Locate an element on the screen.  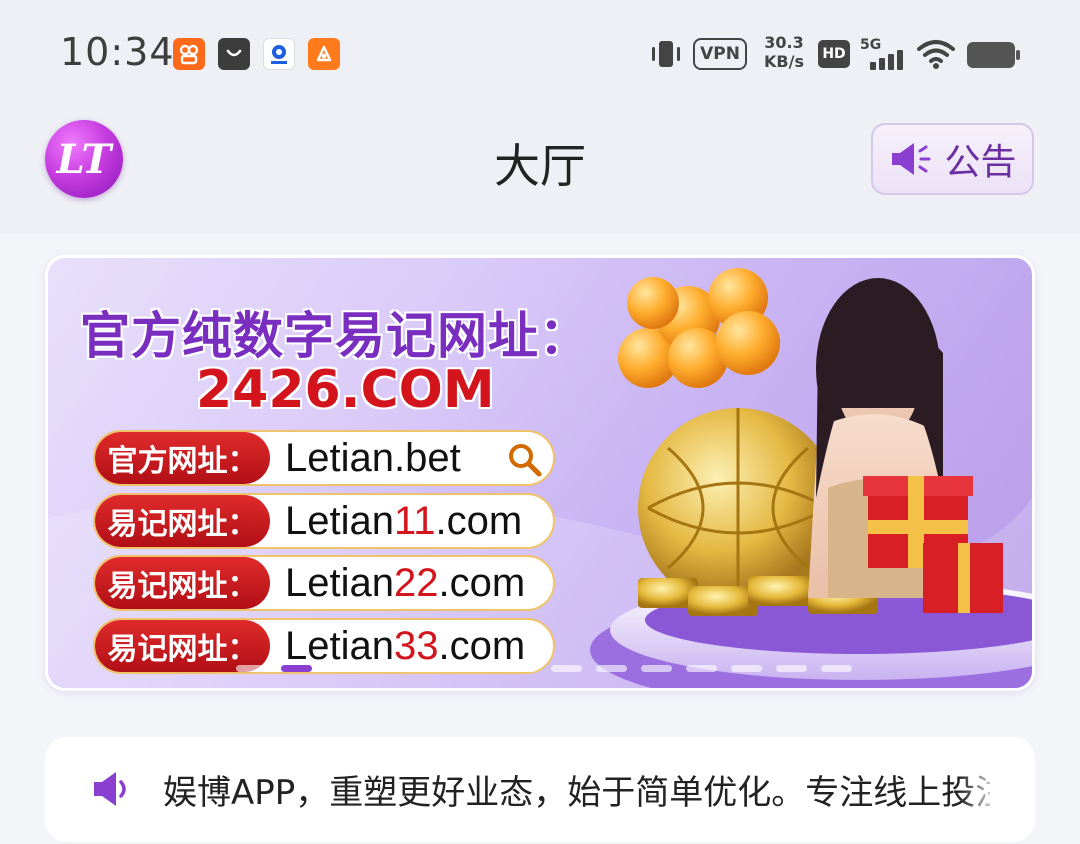
net-speed-value: 30.3 is located at coordinates (784, 42).